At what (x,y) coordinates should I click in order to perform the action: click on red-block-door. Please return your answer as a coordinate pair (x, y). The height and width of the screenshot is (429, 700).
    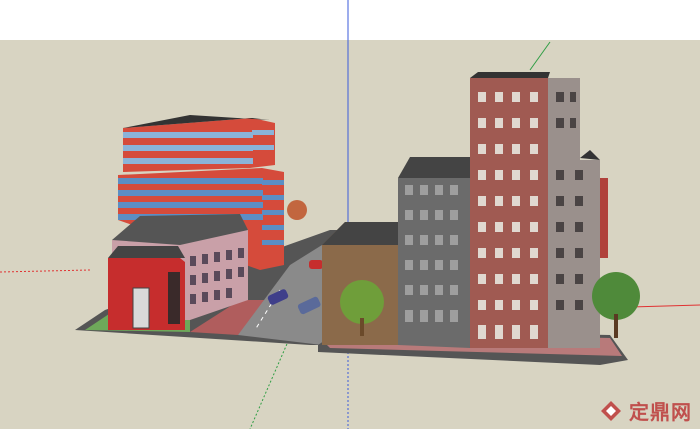
    Looking at the image, I should click on (141, 308).